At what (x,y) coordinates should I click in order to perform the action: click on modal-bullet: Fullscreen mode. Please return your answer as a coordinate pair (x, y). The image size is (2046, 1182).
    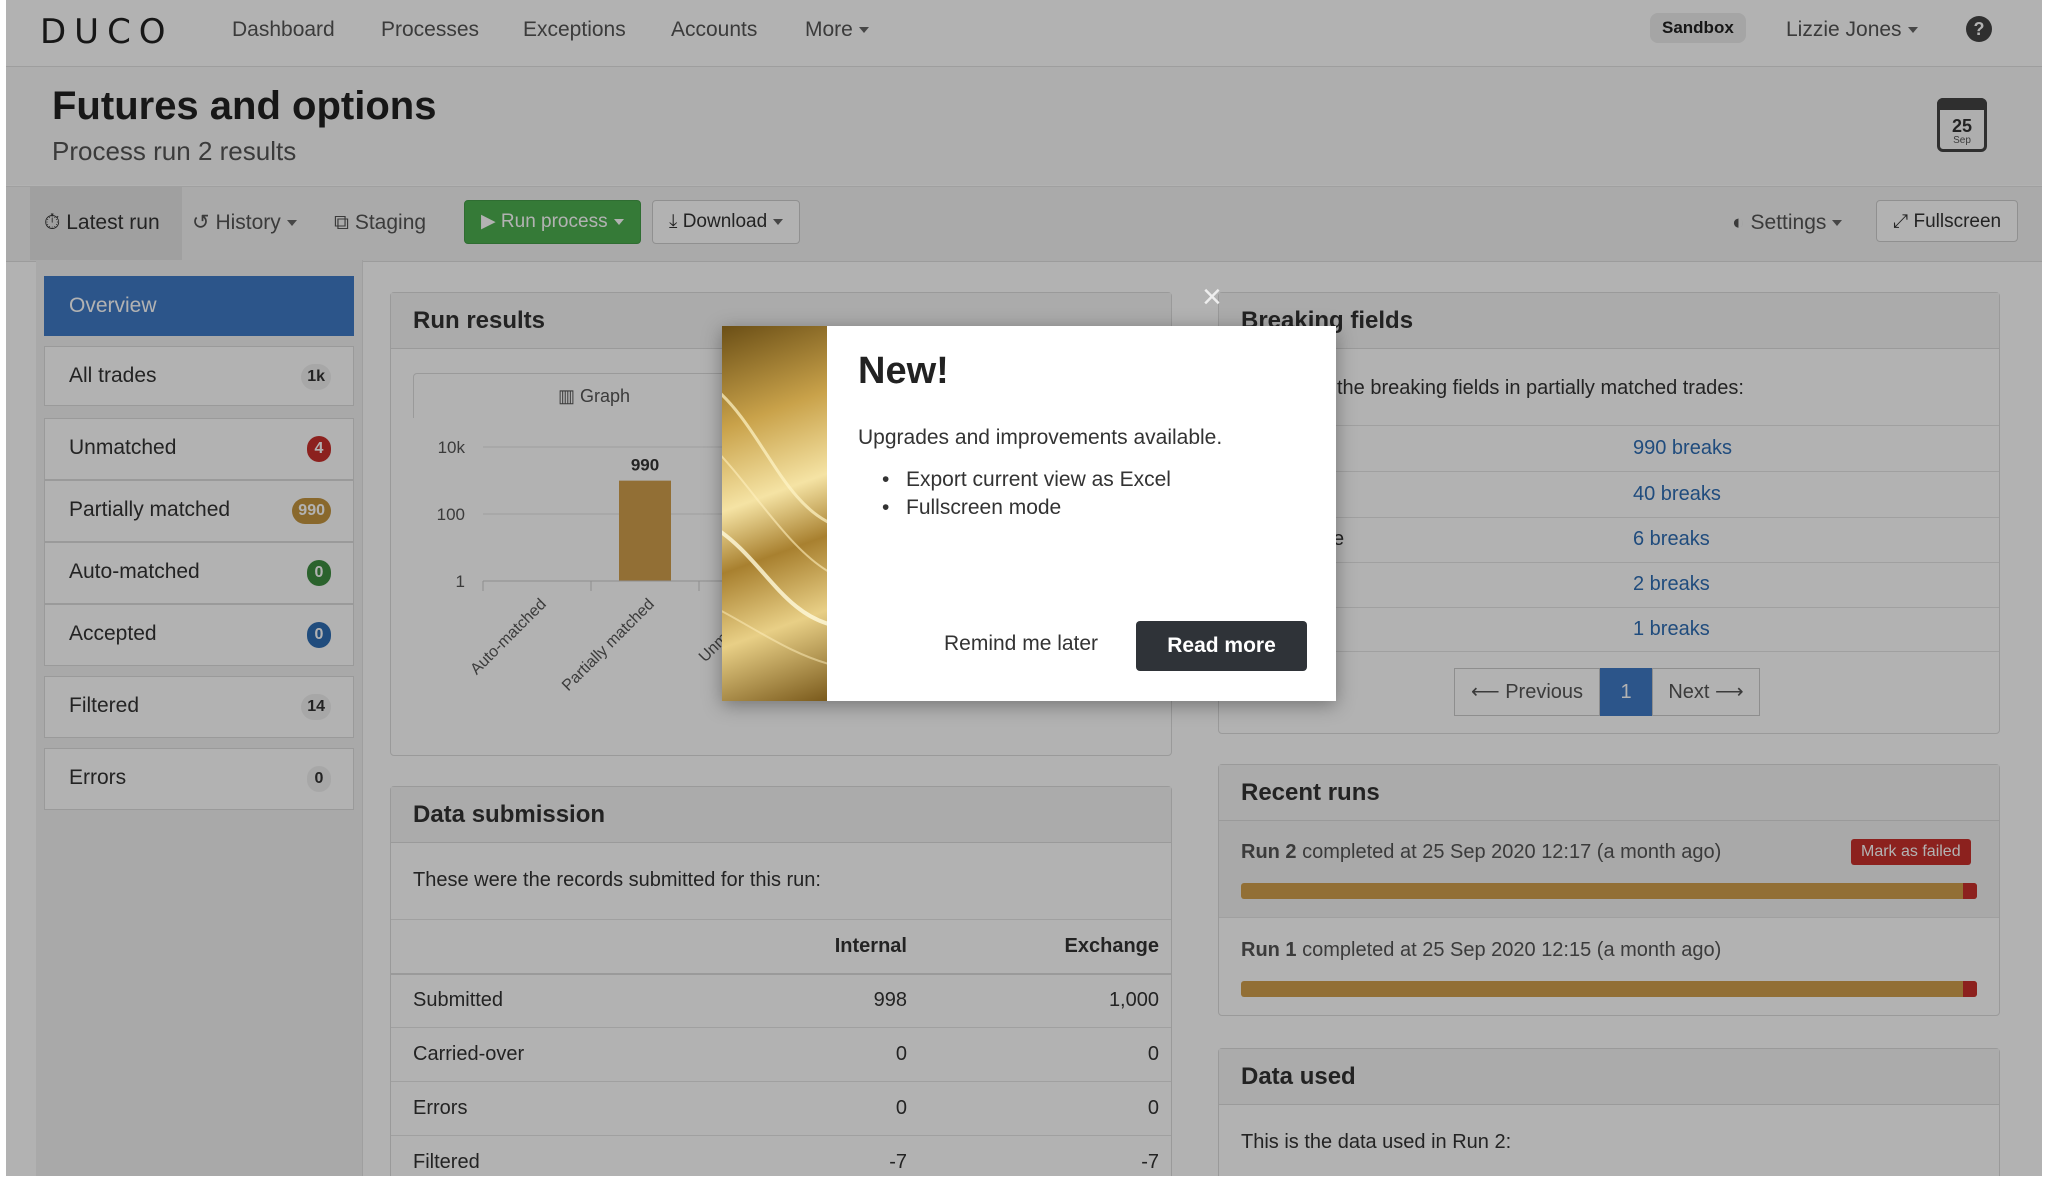
    Looking at the image, I should click on (984, 507).